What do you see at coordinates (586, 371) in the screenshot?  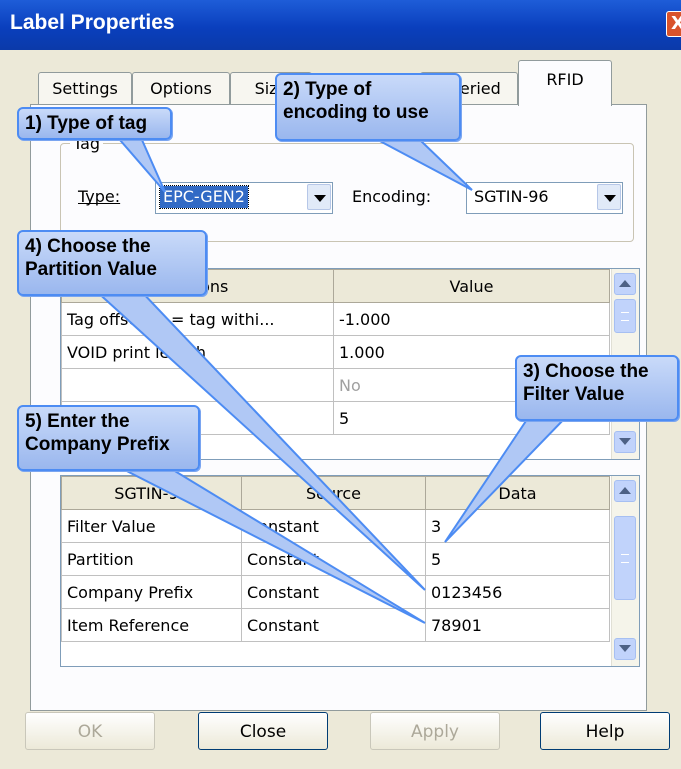 I see `callout-text: 3) Choose the` at bounding box center [586, 371].